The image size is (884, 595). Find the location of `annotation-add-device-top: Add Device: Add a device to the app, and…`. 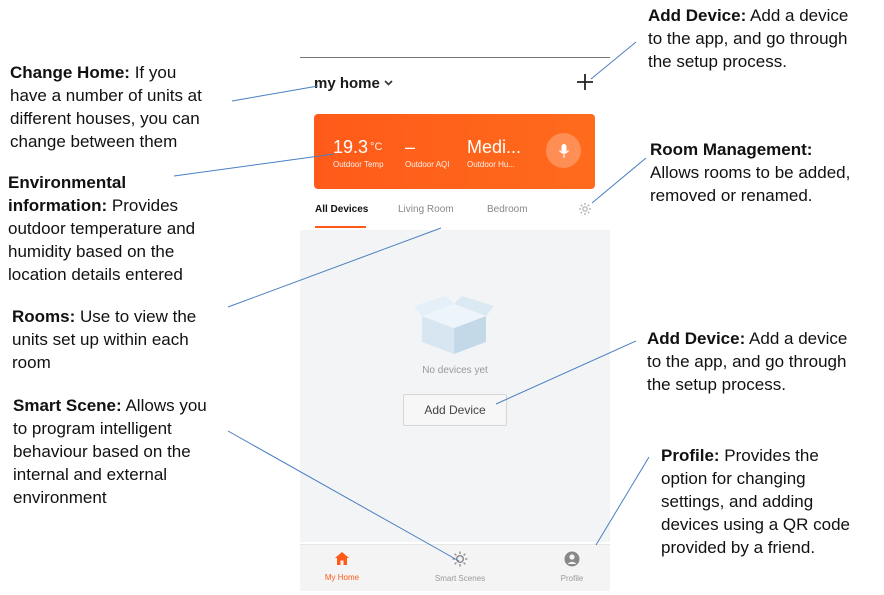

annotation-add-device-top: Add Device: Add a device to the app, and… is located at coordinates (748, 38).